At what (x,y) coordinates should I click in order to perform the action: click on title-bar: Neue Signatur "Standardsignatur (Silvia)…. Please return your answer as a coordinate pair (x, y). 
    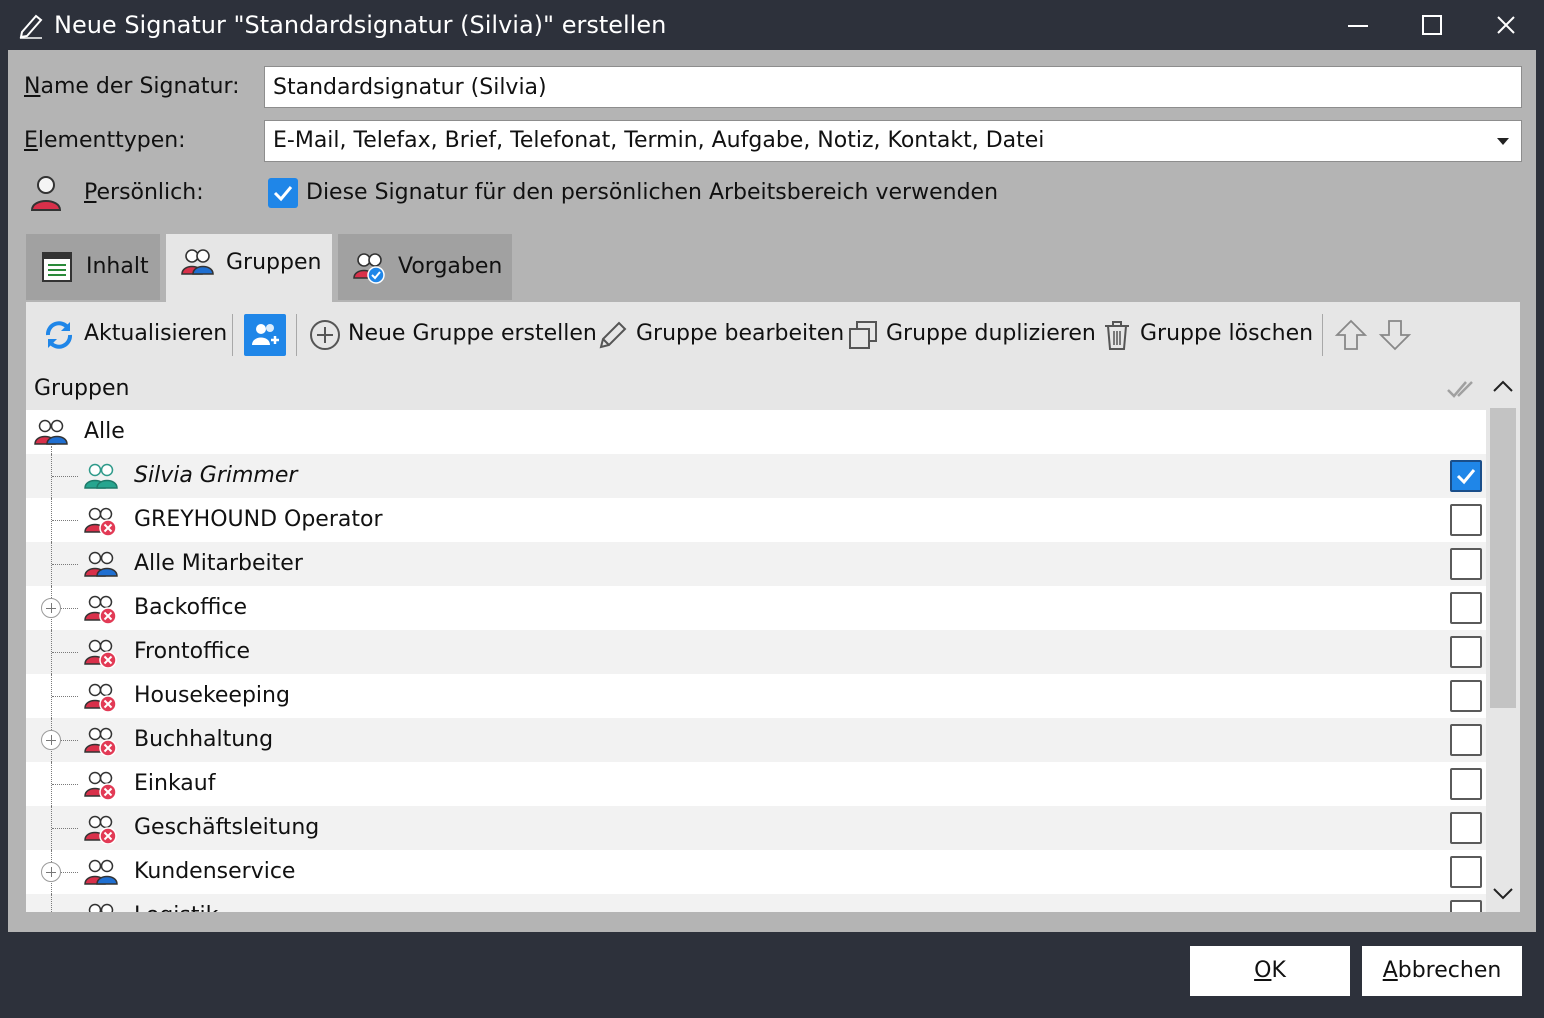
    Looking at the image, I should click on (772, 25).